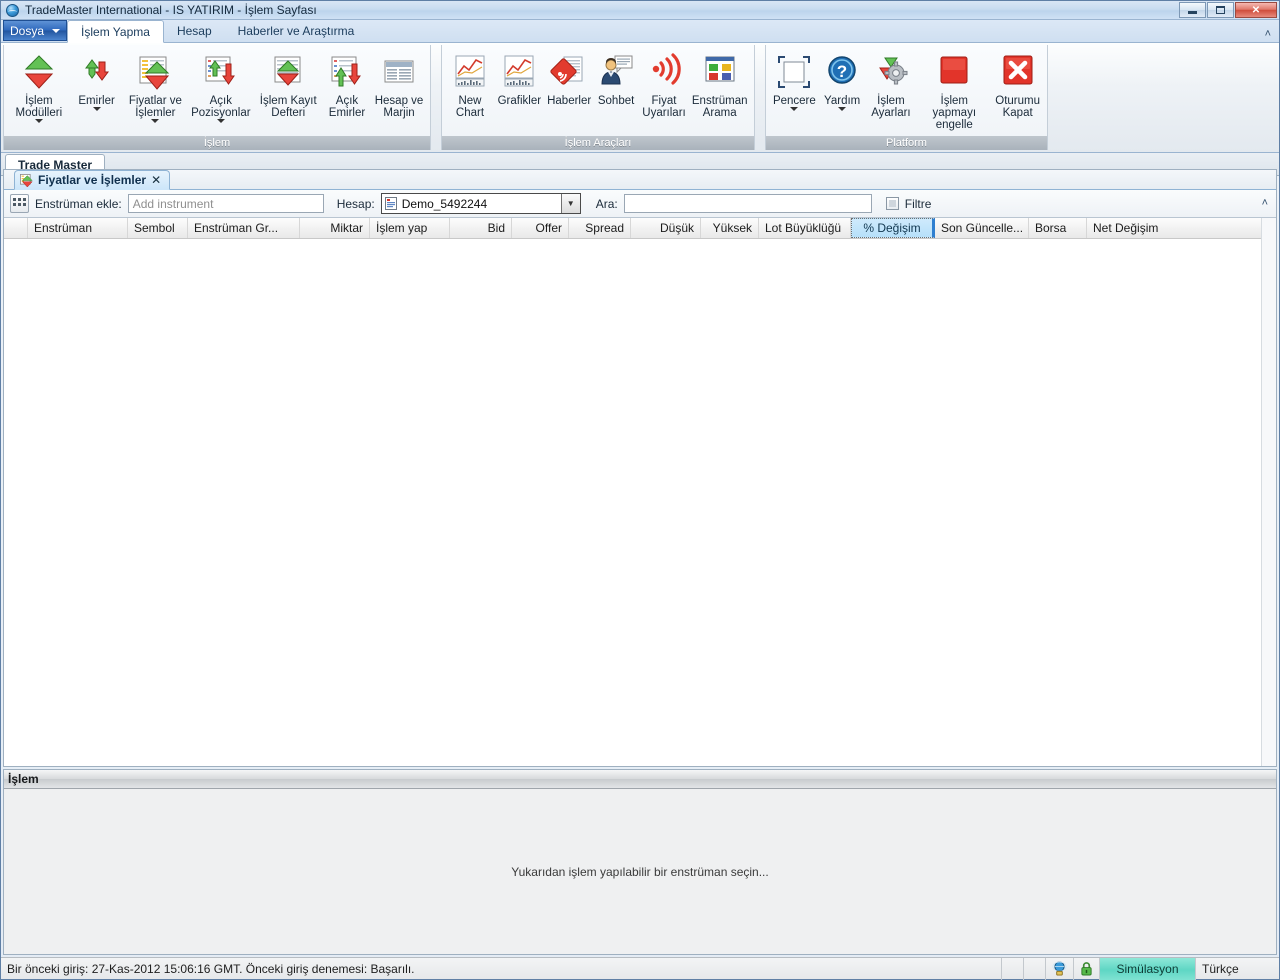 This screenshot has height=980, width=1280. What do you see at coordinates (570, 203) in the screenshot?
I see `chevron-down-icon: ▼` at bounding box center [570, 203].